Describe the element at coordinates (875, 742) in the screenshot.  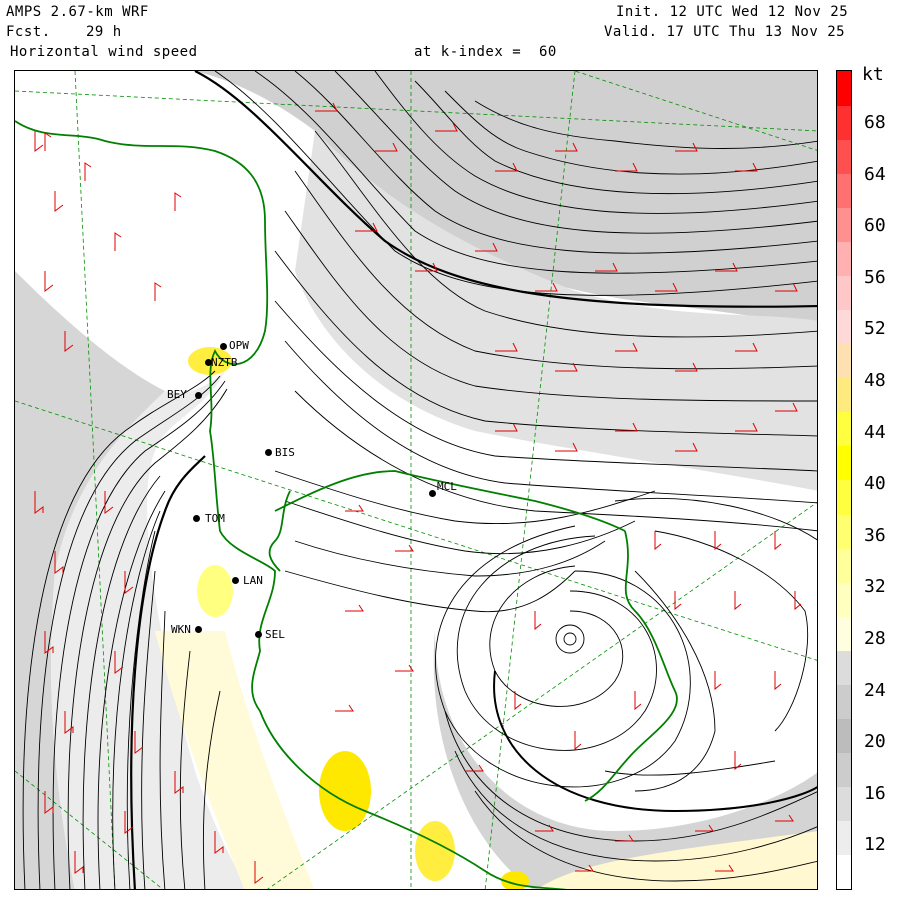
I see `colorbar-tick-label: 20` at that location.